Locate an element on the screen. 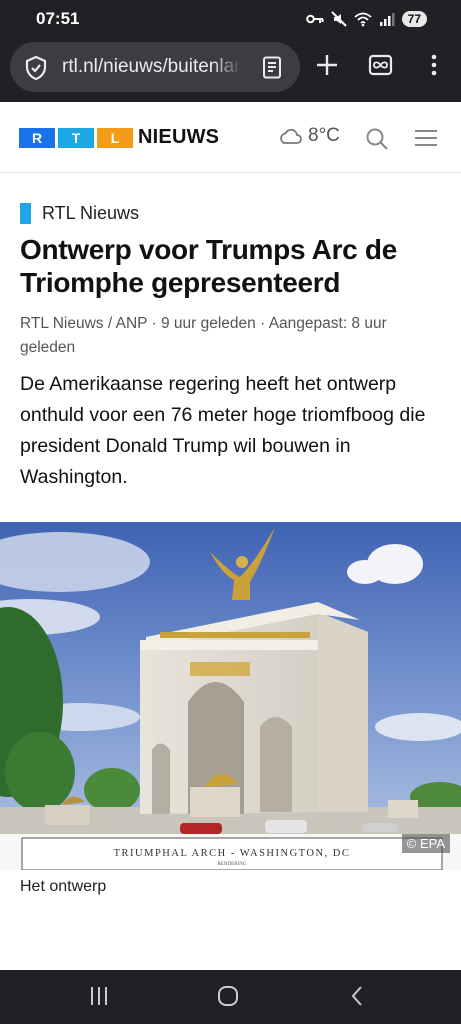 This screenshot has width=461, height=1024. site-security-icon is located at coordinates (36, 68).